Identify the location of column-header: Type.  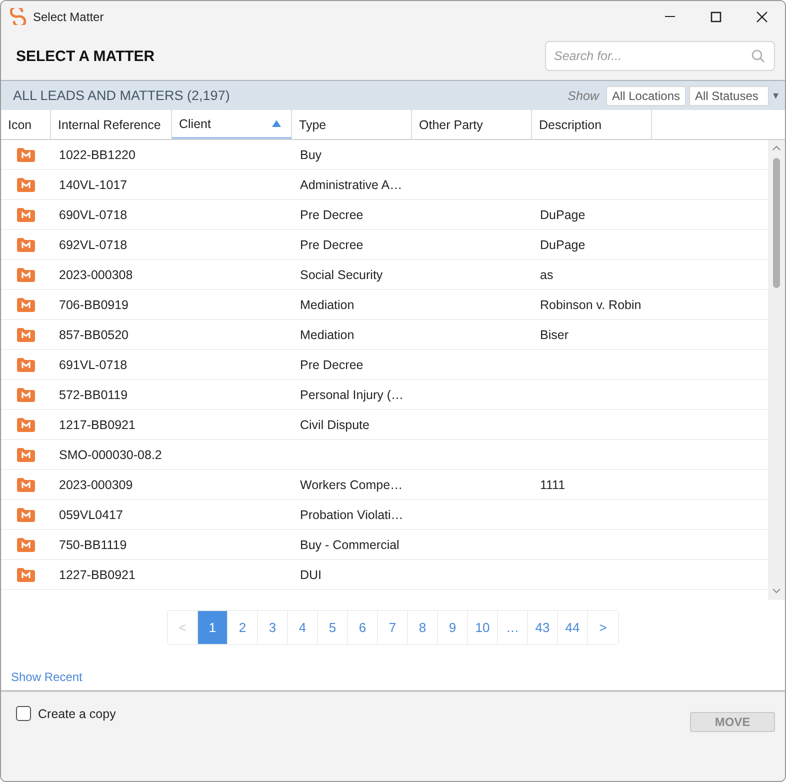
(312, 125).